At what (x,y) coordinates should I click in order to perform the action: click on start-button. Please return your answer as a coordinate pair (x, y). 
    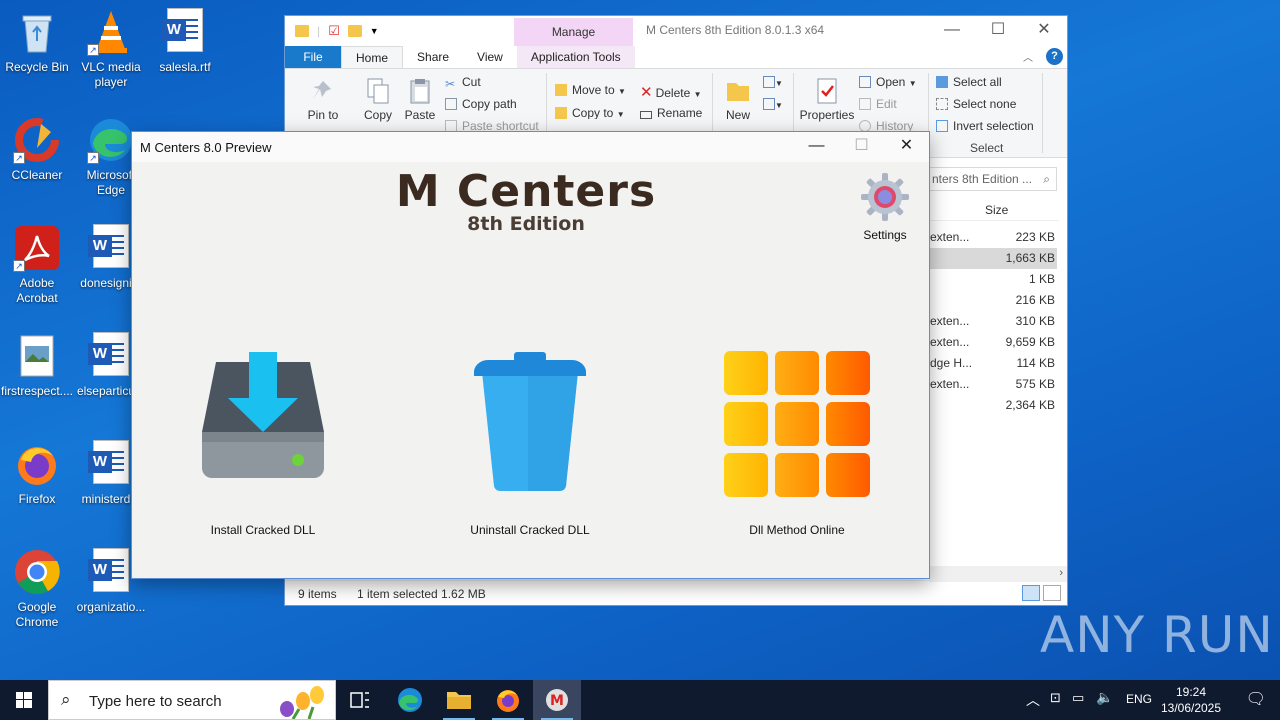
    Looking at the image, I should click on (24, 700).